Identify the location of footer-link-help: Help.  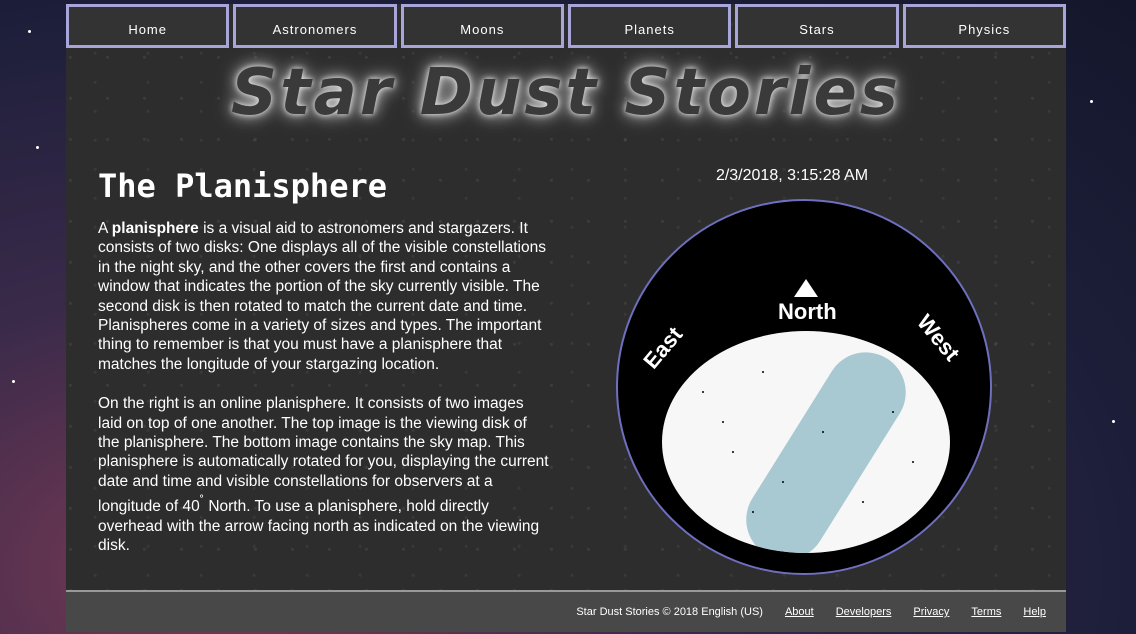
(1034, 612).